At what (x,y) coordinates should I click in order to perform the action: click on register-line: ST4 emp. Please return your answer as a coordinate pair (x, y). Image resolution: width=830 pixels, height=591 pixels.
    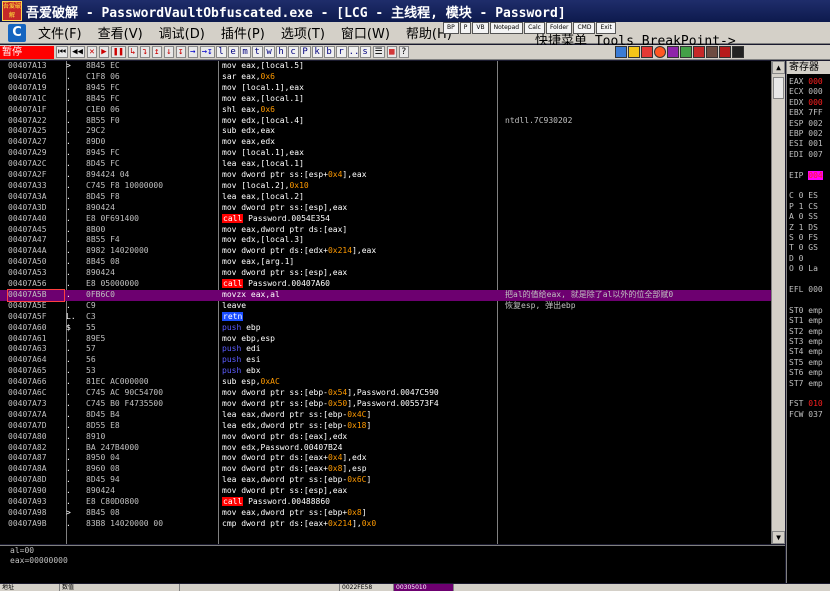
    Looking at the image, I should click on (806, 352).